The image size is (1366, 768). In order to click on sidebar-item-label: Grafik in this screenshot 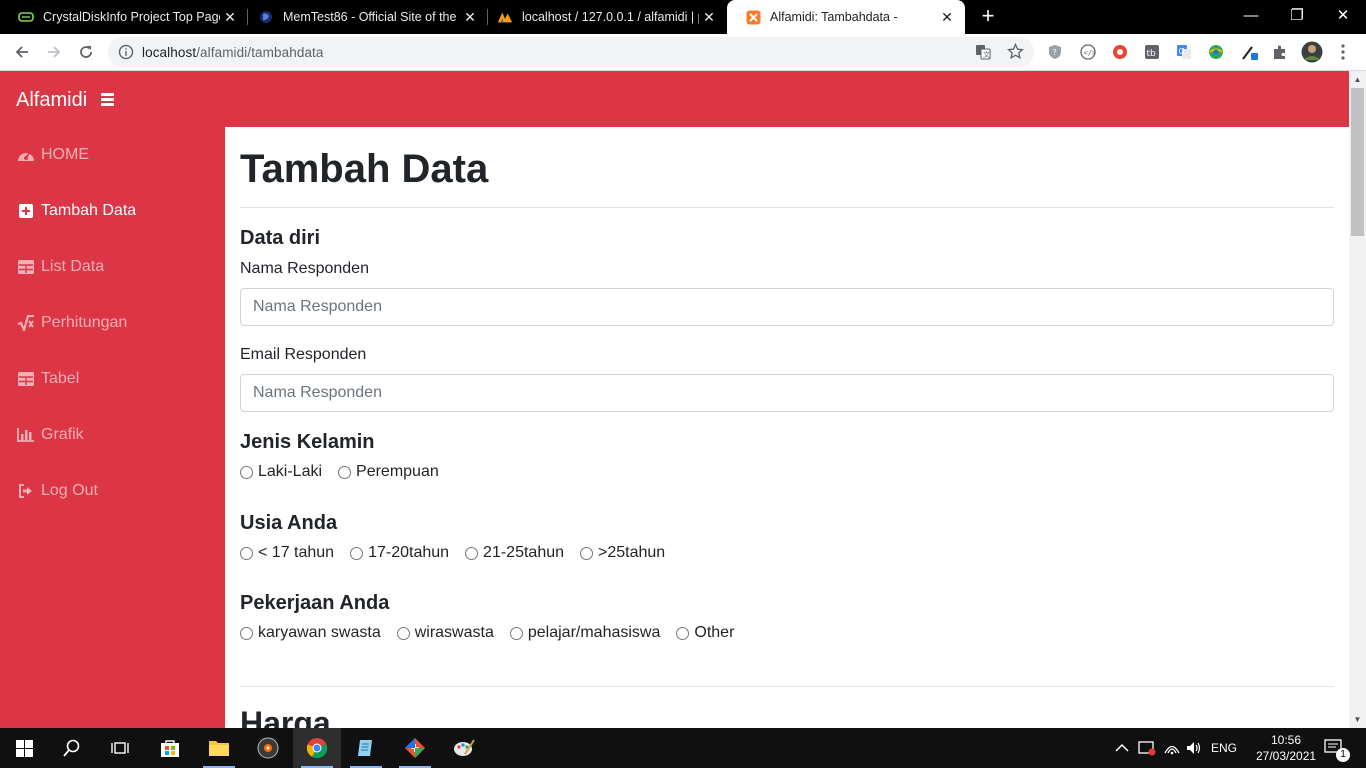, I will do `click(62, 434)`.